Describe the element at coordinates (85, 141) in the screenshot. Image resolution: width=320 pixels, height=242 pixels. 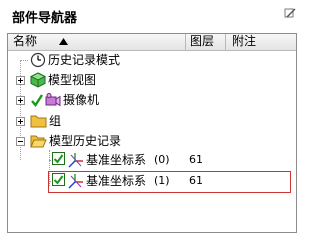
I see `tree-item-label: 模型历史记录` at that location.